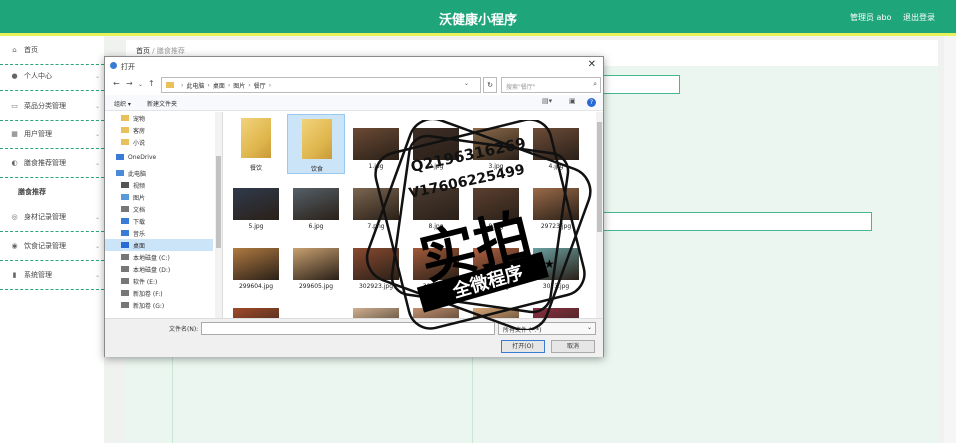 Image resolution: width=956 pixels, height=443 pixels. What do you see at coordinates (52, 76) in the screenshot?
I see `sidebar-item: ● 个人中心 ⌄` at bounding box center [52, 76].